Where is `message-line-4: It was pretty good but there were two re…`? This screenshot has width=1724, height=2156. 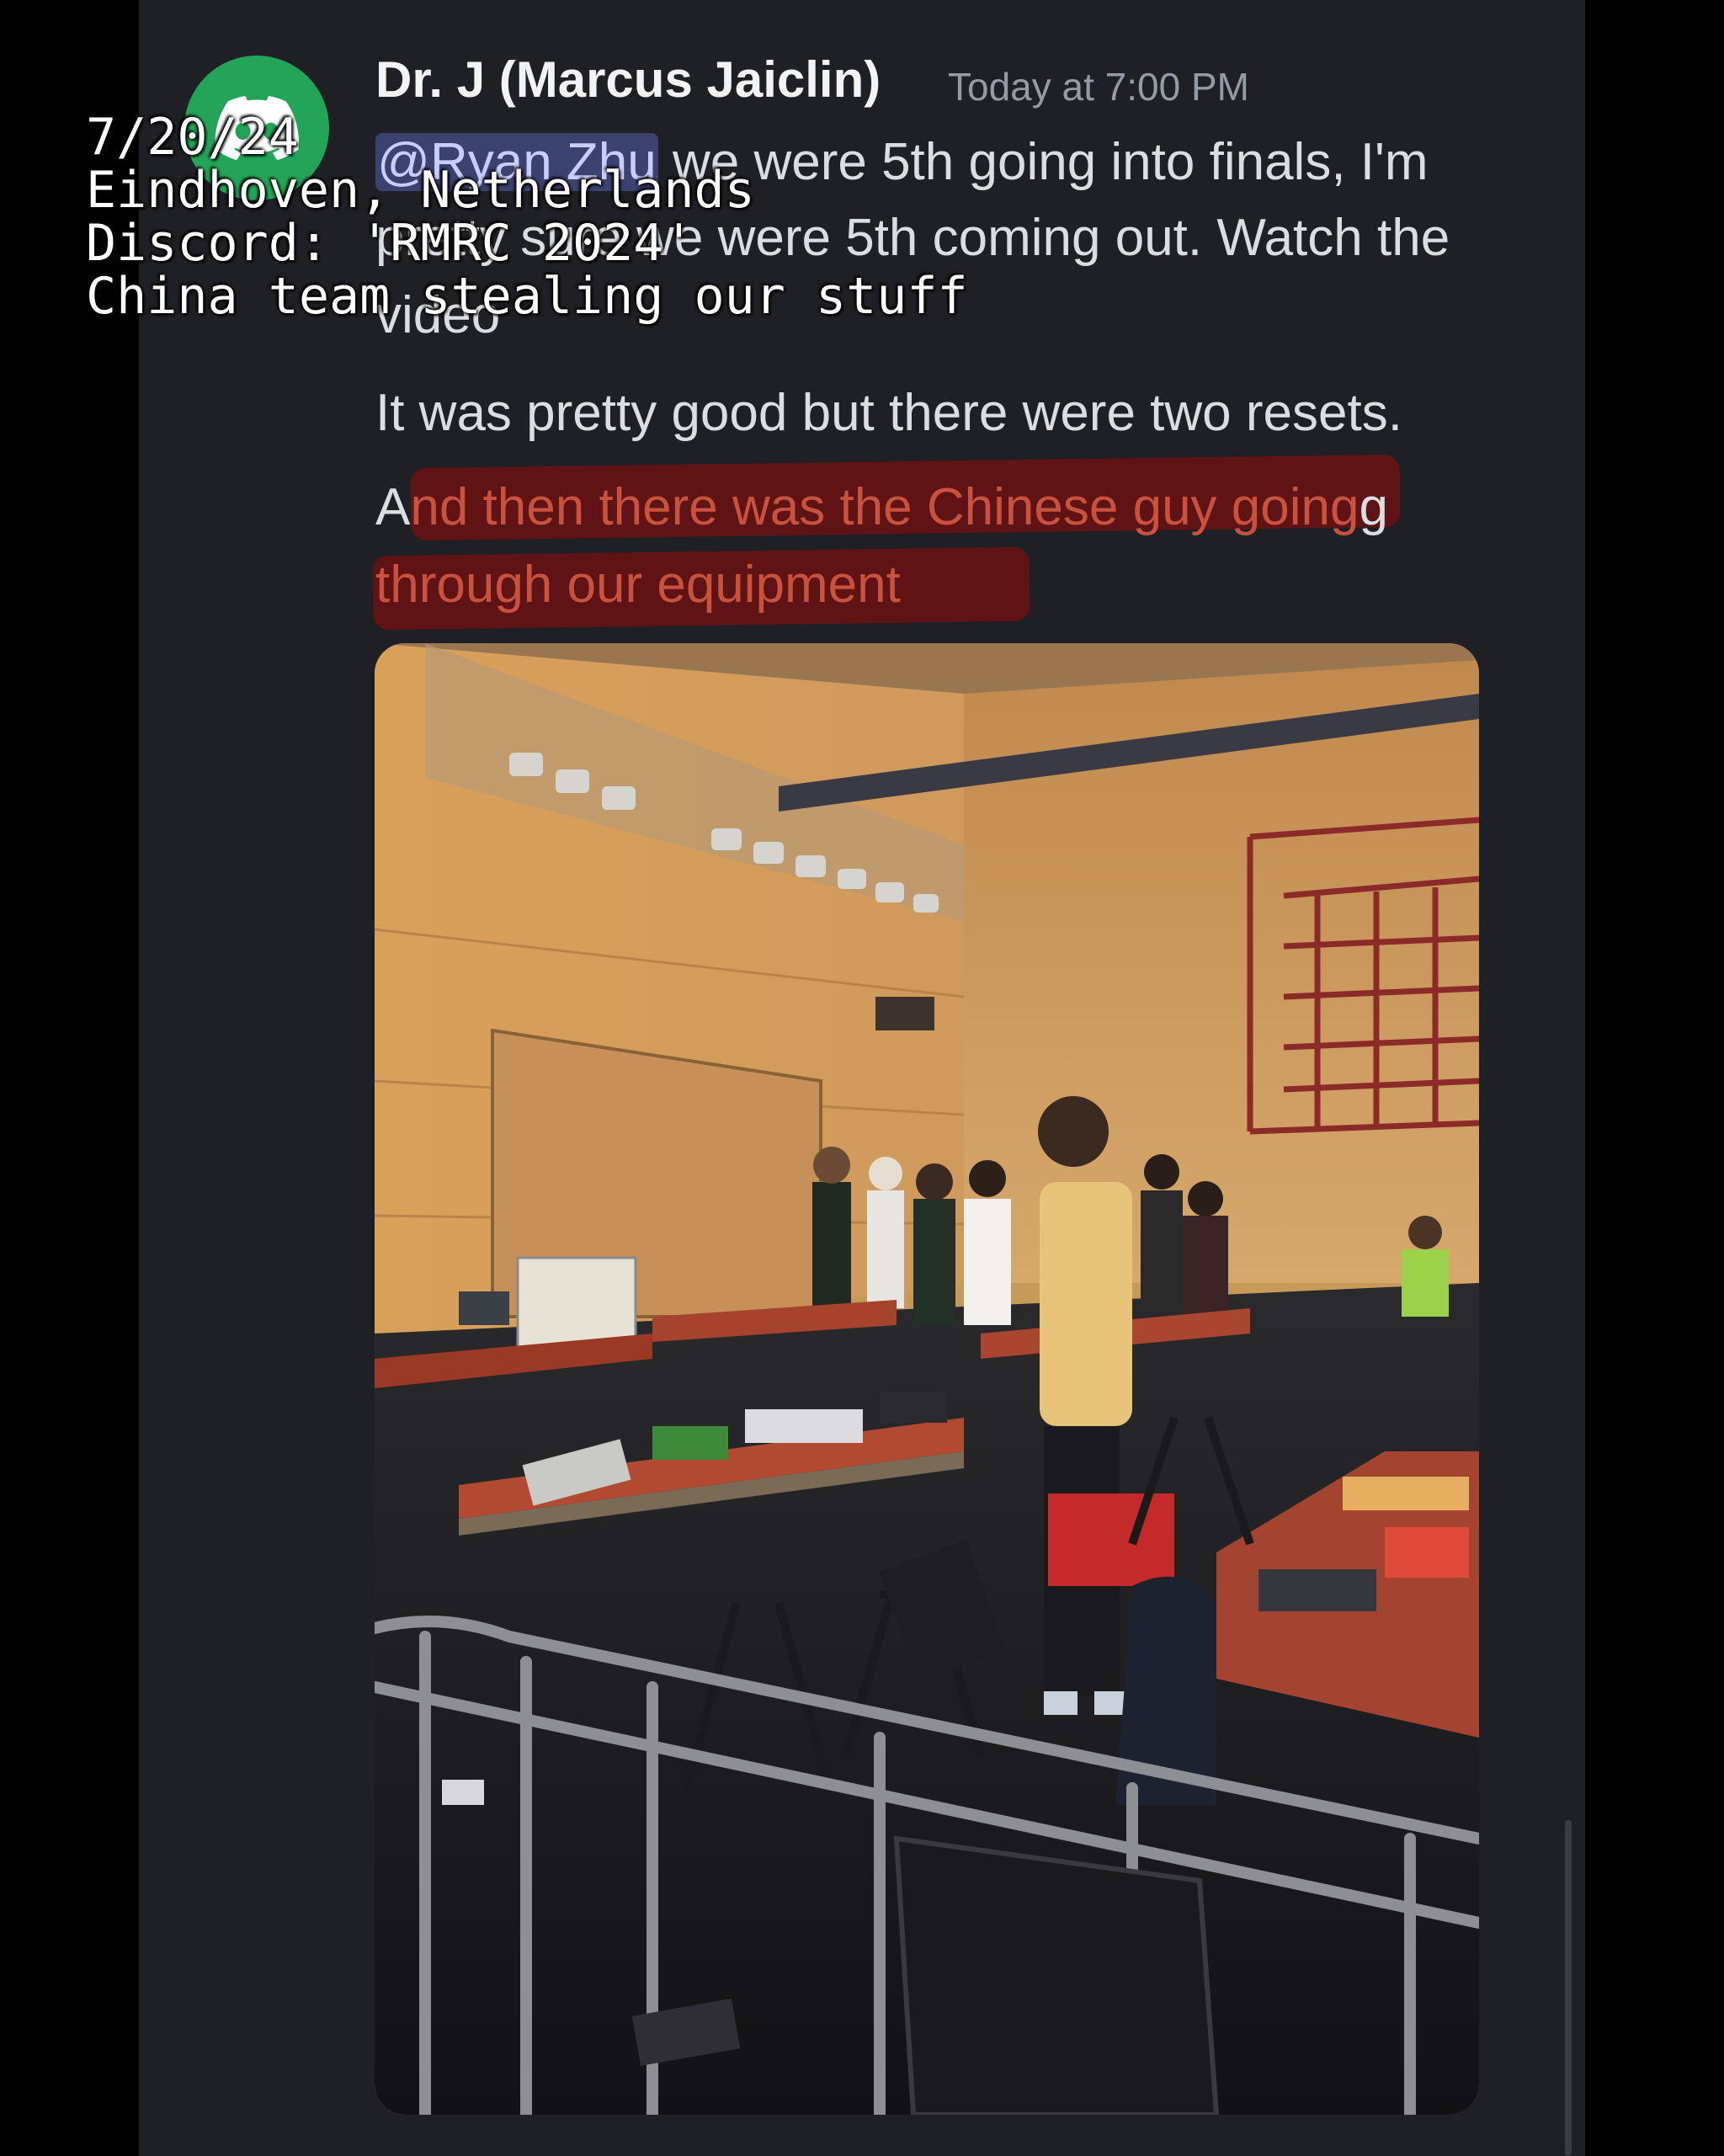 message-line-4: It was pretty good but there were two re… is located at coordinates (888, 413).